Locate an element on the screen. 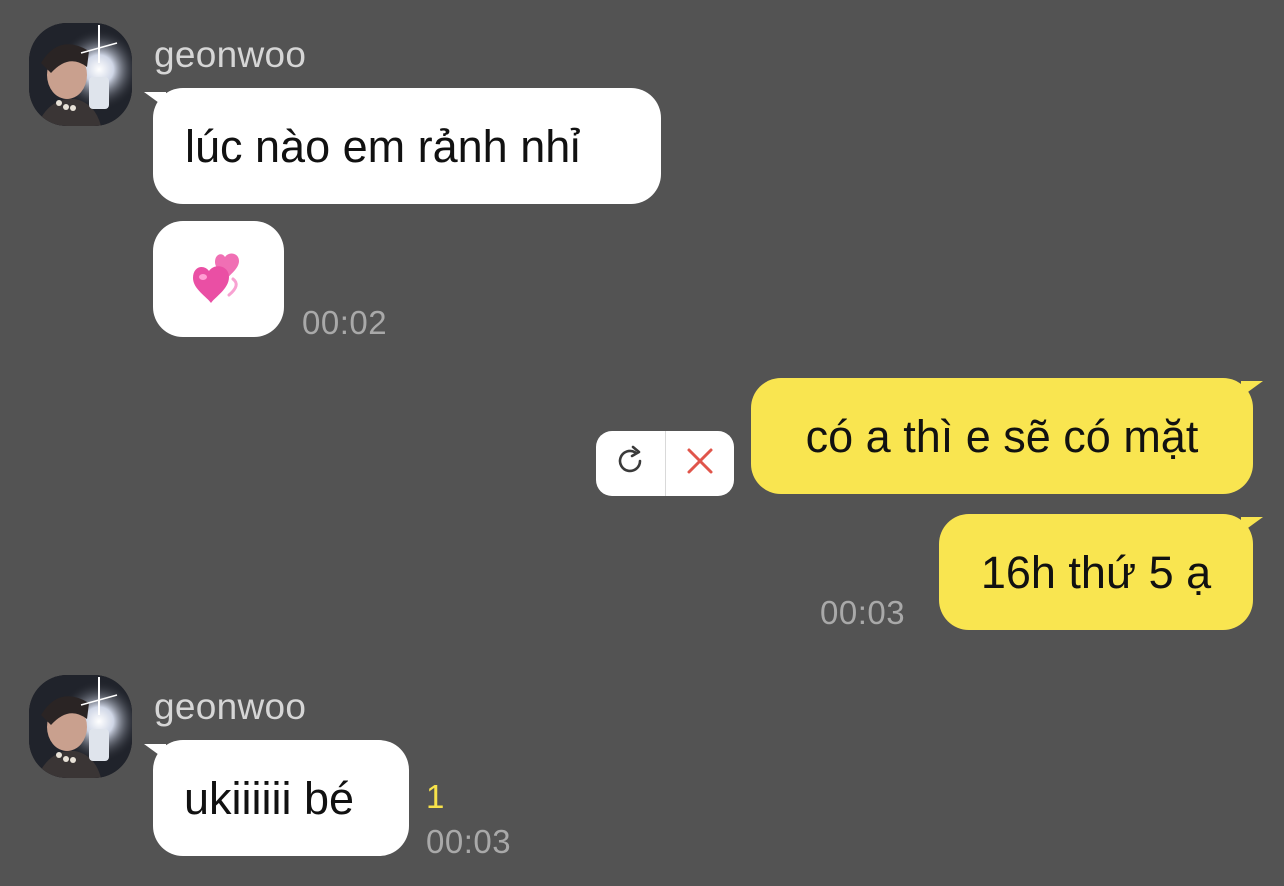 The image size is (1284, 886). two-hearts-icon is located at coordinates (219, 279).